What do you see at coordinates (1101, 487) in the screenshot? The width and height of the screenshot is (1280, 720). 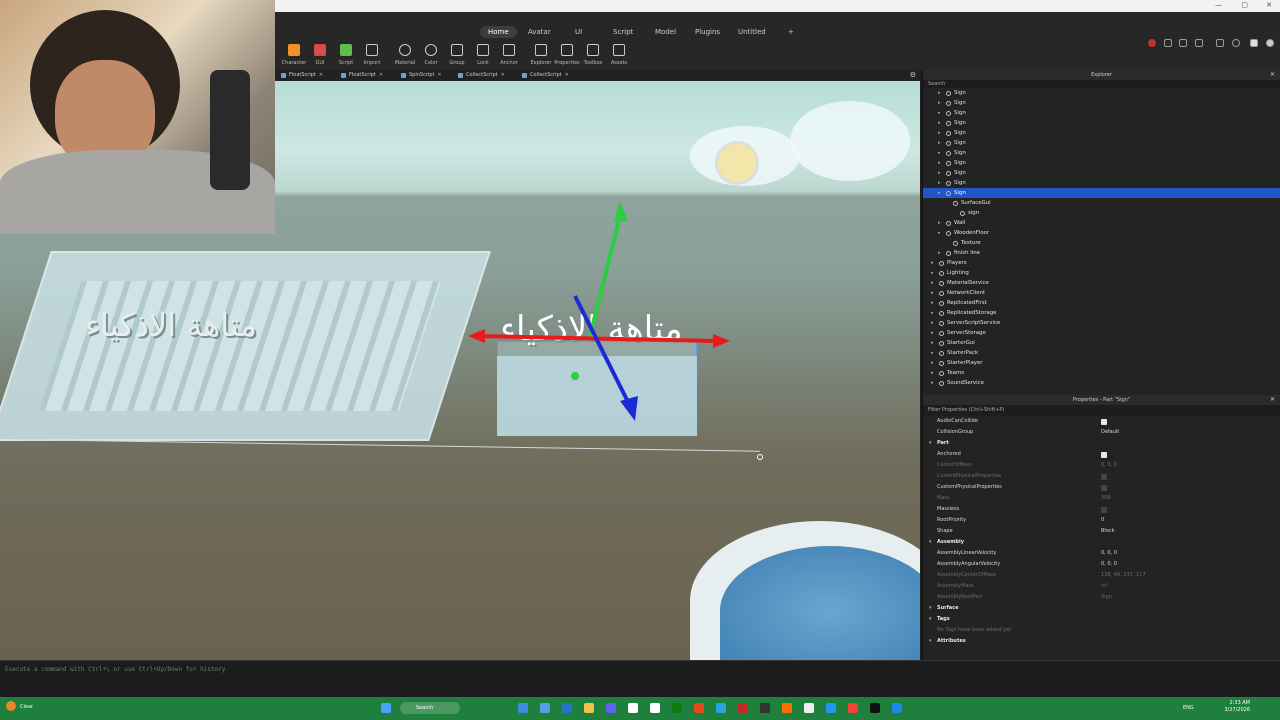 I see `property-row: CustomPhysicalProperties` at bounding box center [1101, 487].